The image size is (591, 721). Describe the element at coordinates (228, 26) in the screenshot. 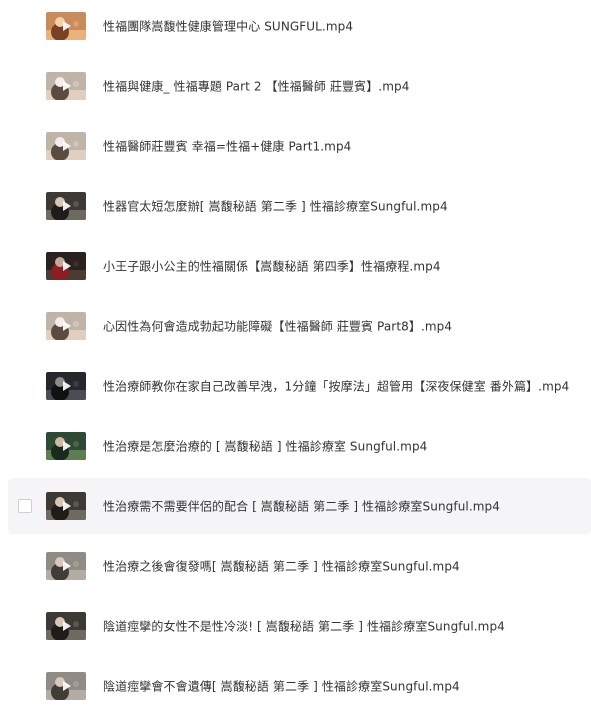

I see `file-name: 性福團隊嵩馥性健康管理中心 SUNGFUL.mp4` at that location.